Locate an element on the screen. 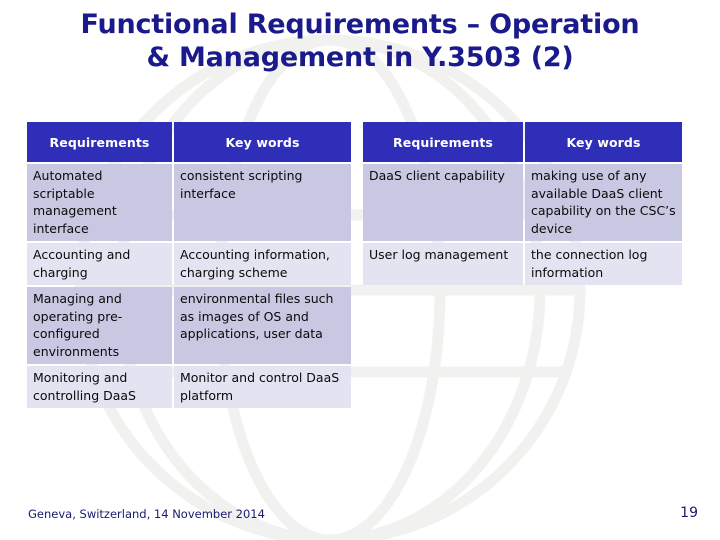 The image size is (720, 540). cell-key-words: Accounting information, charging scheme is located at coordinates (262, 264).